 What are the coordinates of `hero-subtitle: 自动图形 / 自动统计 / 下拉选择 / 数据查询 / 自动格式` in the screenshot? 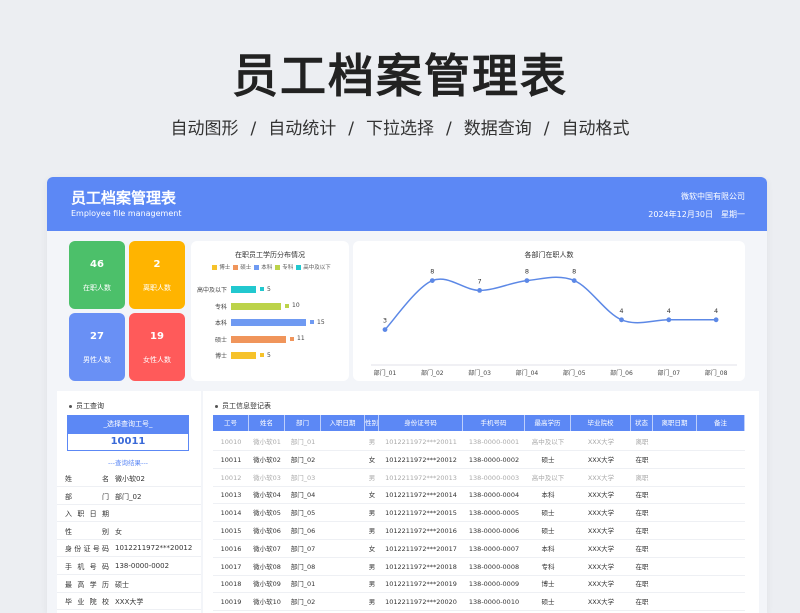 It's located at (400, 126).